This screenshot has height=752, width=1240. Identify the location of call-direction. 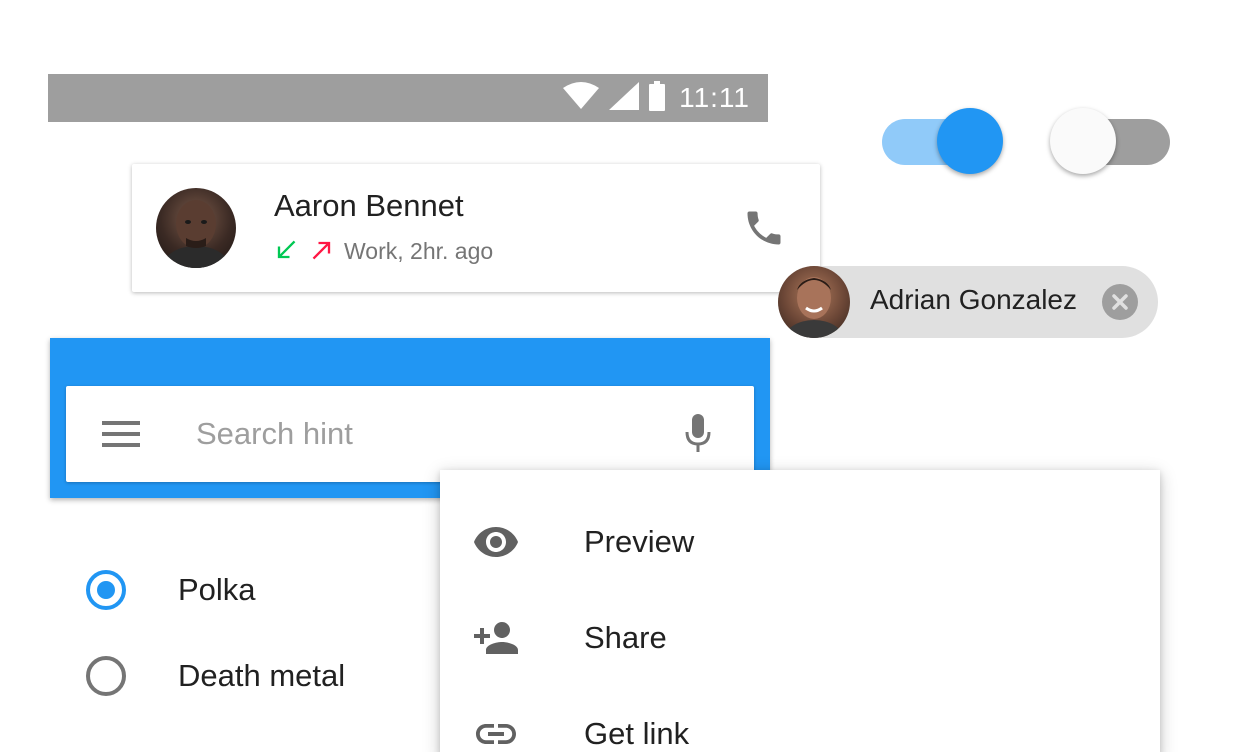
(304, 252).